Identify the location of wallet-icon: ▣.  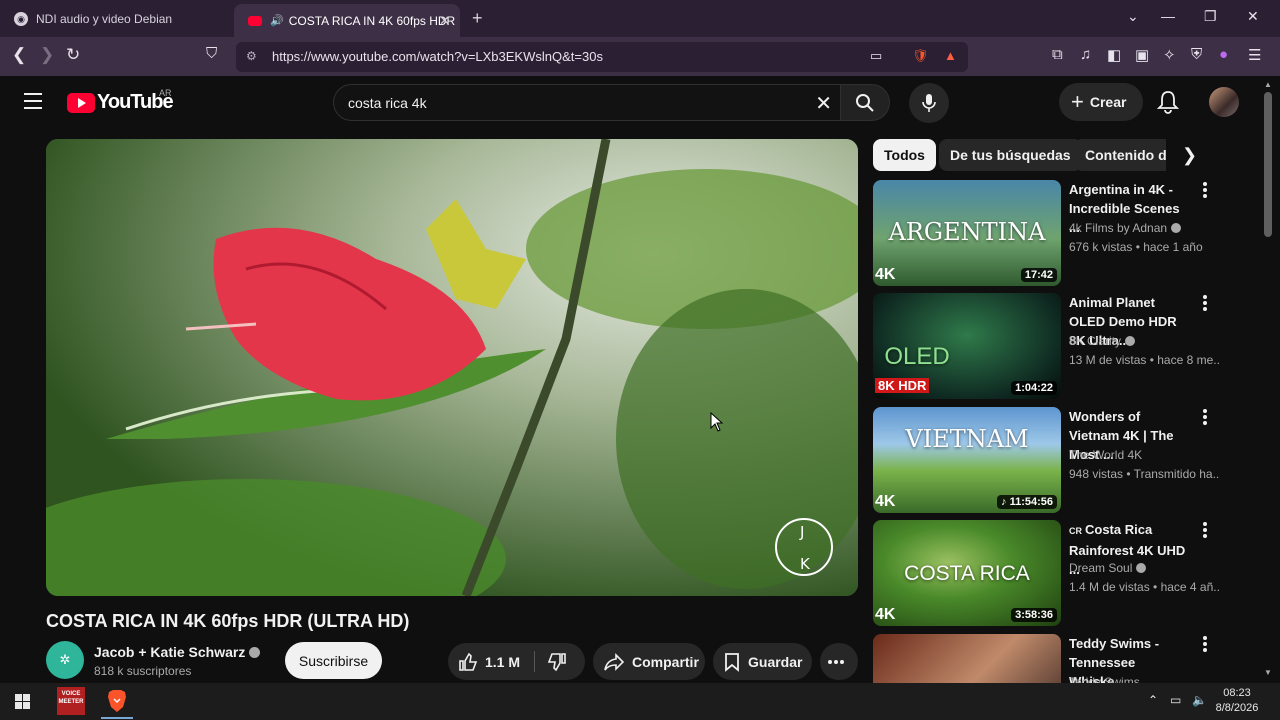
(1142, 55).